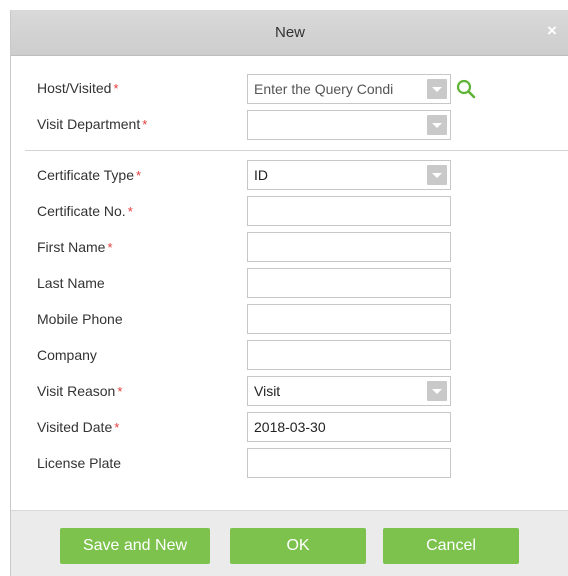  What do you see at coordinates (78, 427) in the screenshot?
I see `visited-date-label: Visited Date *` at bounding box center [78, 427].